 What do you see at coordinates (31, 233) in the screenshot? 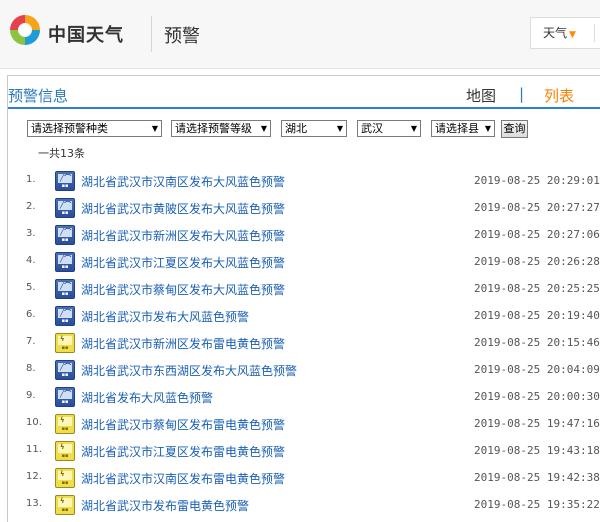
I see `alert-number: 3.` at bounding box center [31, 233].